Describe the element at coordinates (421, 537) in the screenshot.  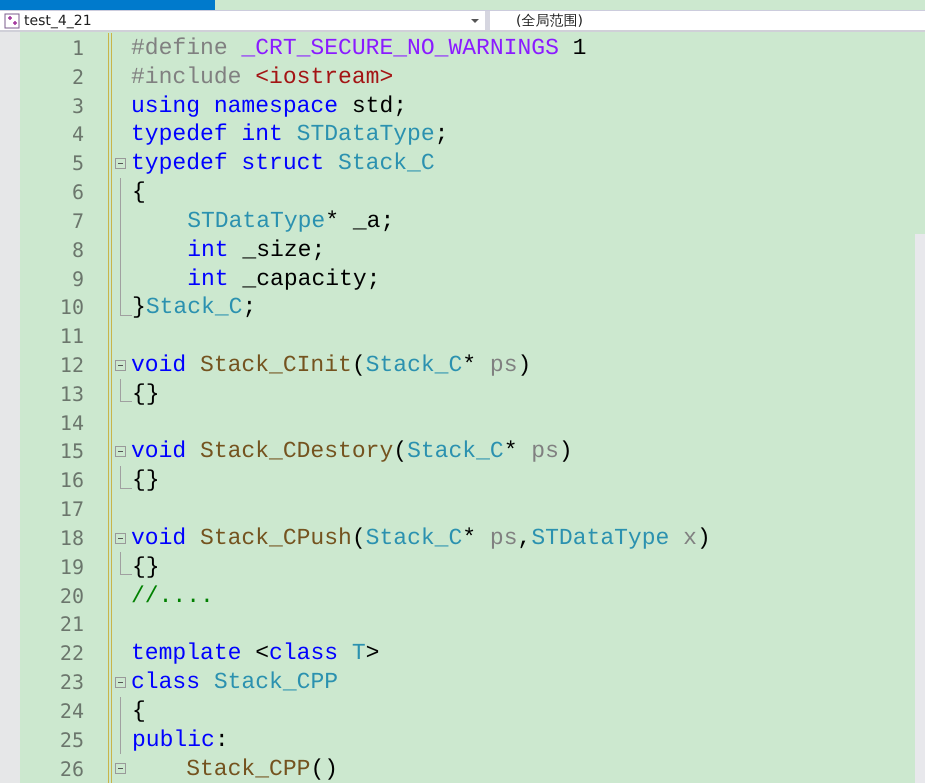
I see `code-line: void Stack_CPush(Stack_C* ps,STDataType x)` at that location.